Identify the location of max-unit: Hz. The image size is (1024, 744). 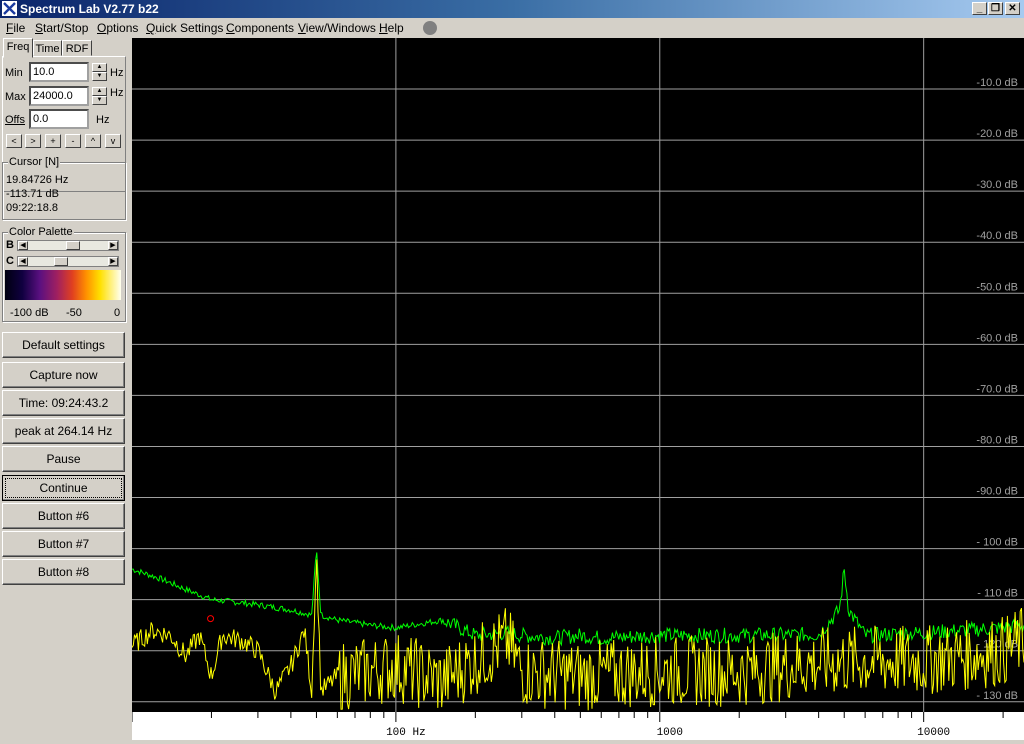
(117, 93).